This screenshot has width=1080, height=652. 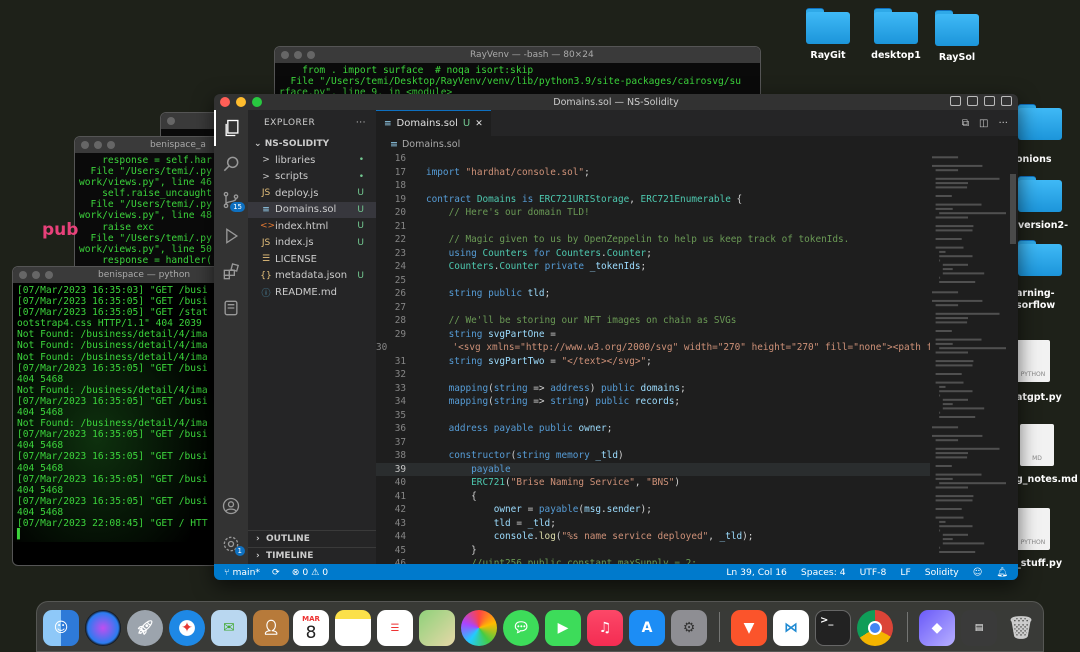 I want to click on minimize-button, so click(x=241, y=102).